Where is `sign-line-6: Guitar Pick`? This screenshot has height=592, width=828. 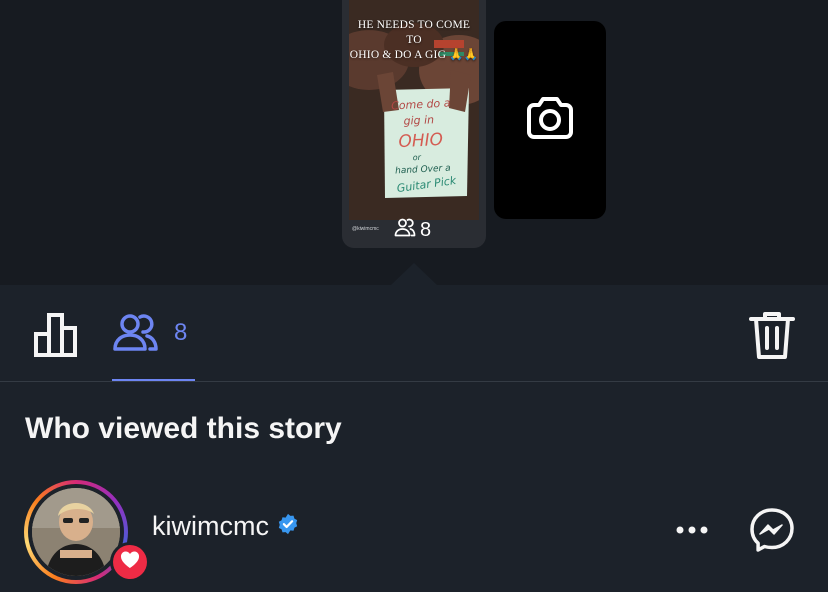 sign-line-6: Guitar Pick is located at coordinates (427, 184).